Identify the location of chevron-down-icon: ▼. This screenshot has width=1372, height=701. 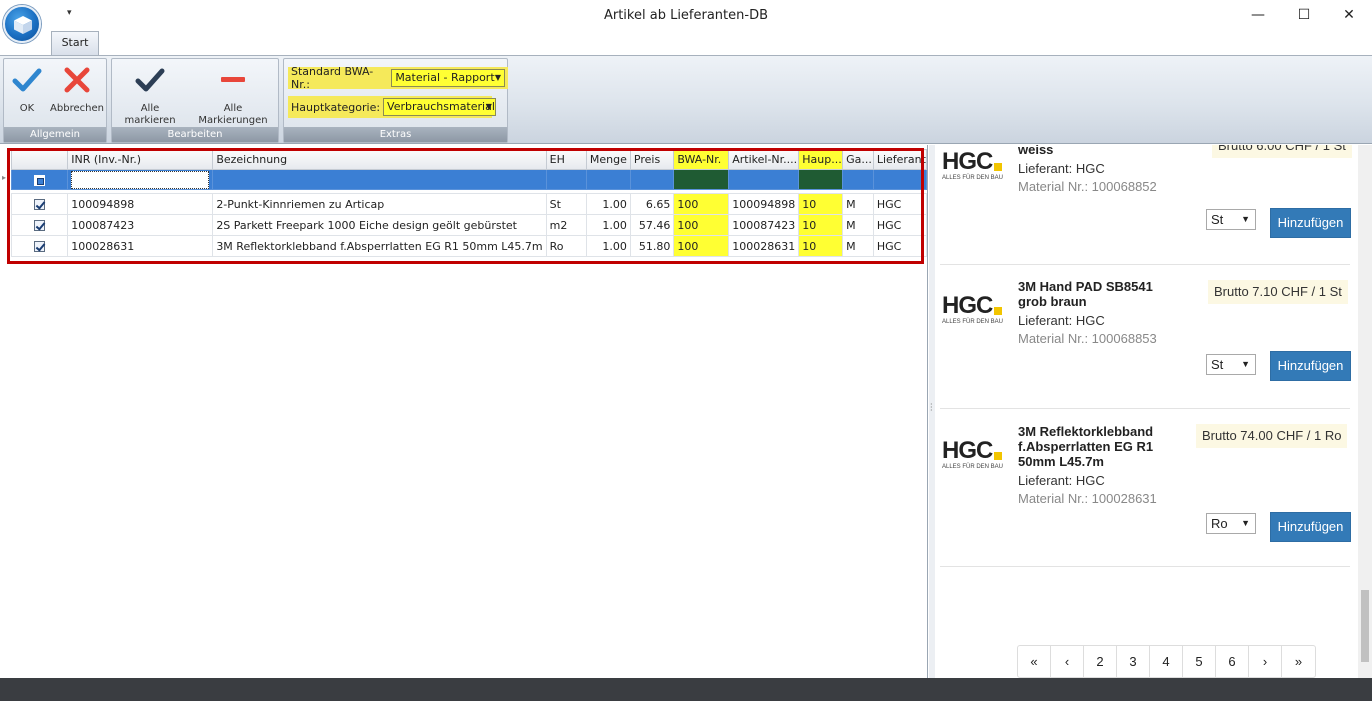
(1245, 523).